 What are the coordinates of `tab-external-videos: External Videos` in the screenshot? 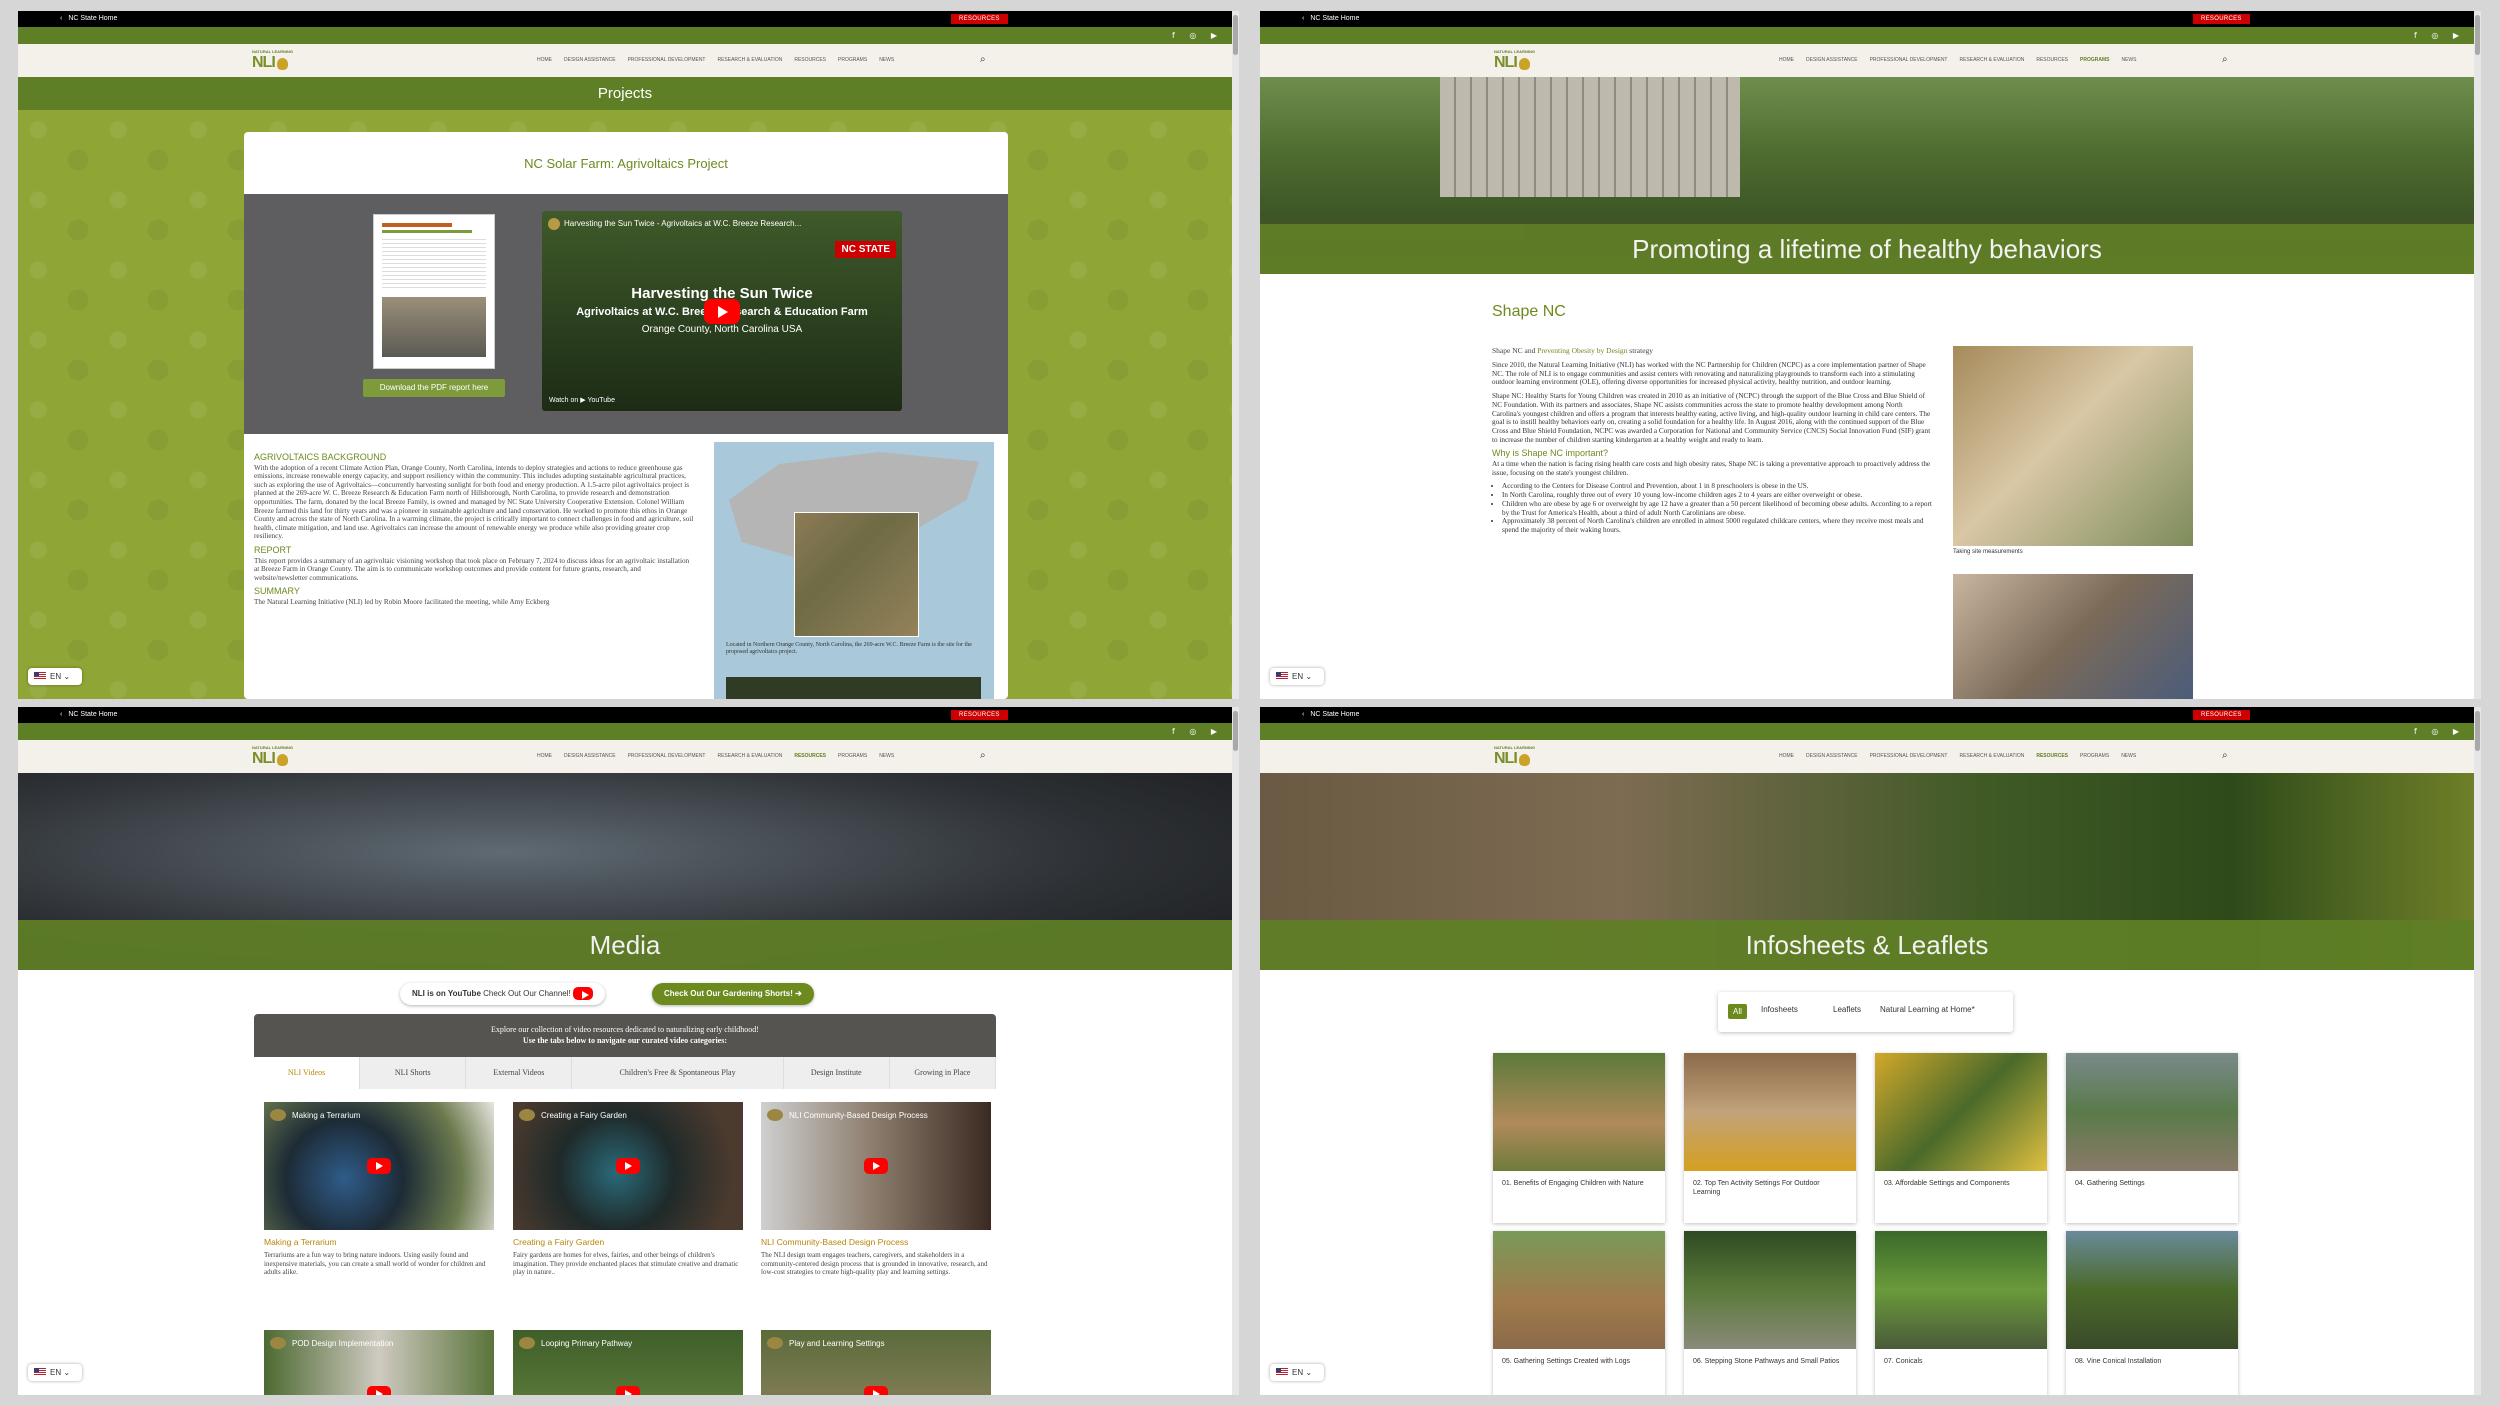 It's located at (519, 1073).